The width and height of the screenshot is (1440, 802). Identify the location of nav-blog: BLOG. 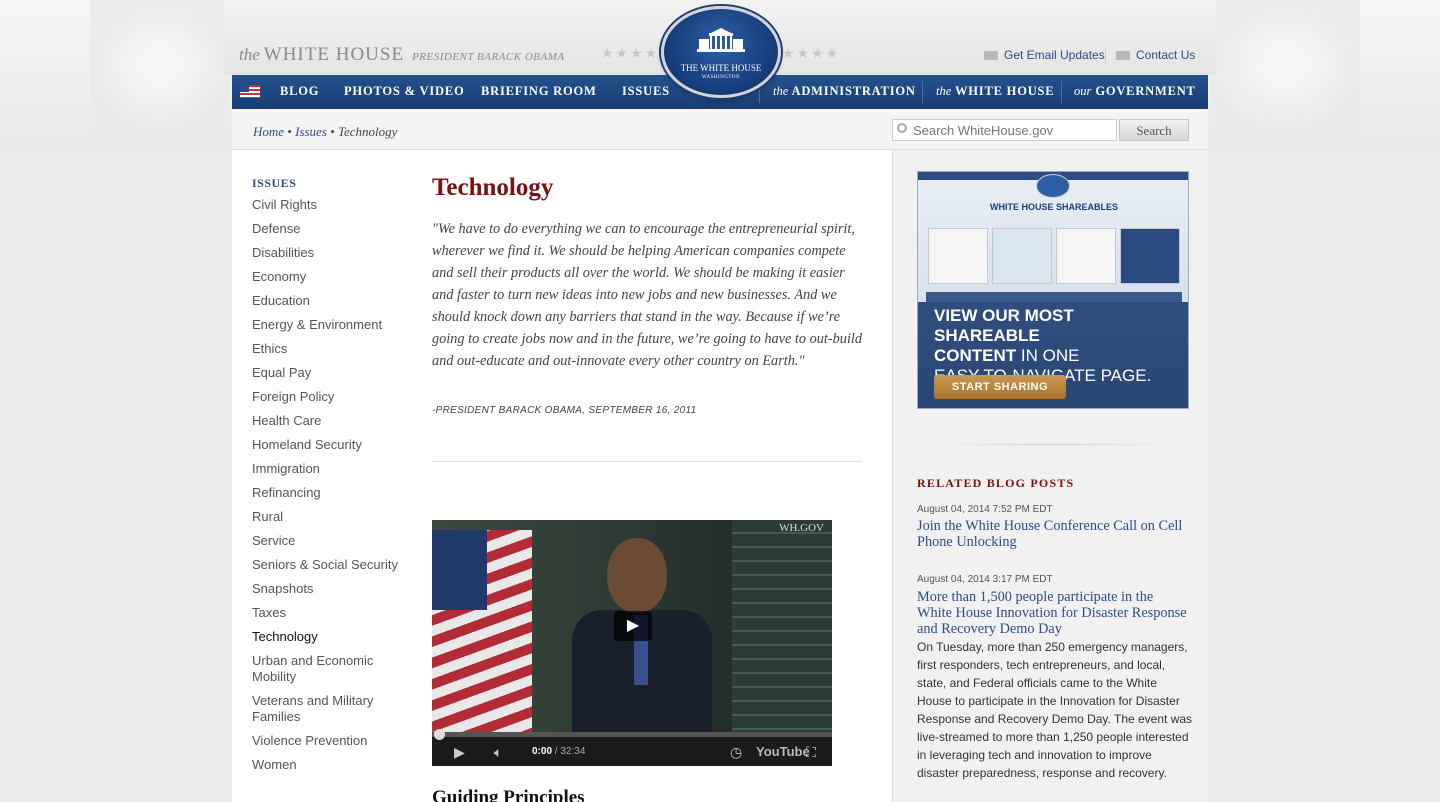
(299, 91).